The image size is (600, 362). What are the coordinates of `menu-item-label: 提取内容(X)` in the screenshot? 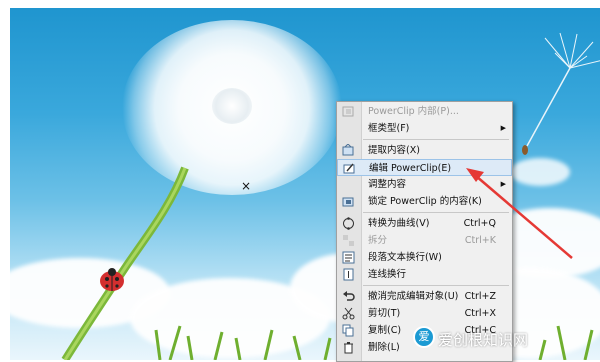 It's located at (394, 150).